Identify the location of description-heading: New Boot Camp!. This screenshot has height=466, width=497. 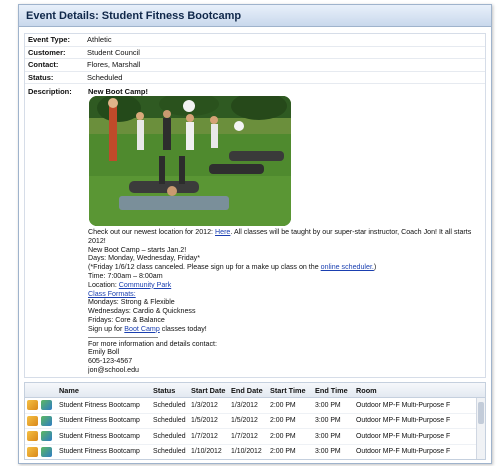
(118, 91).